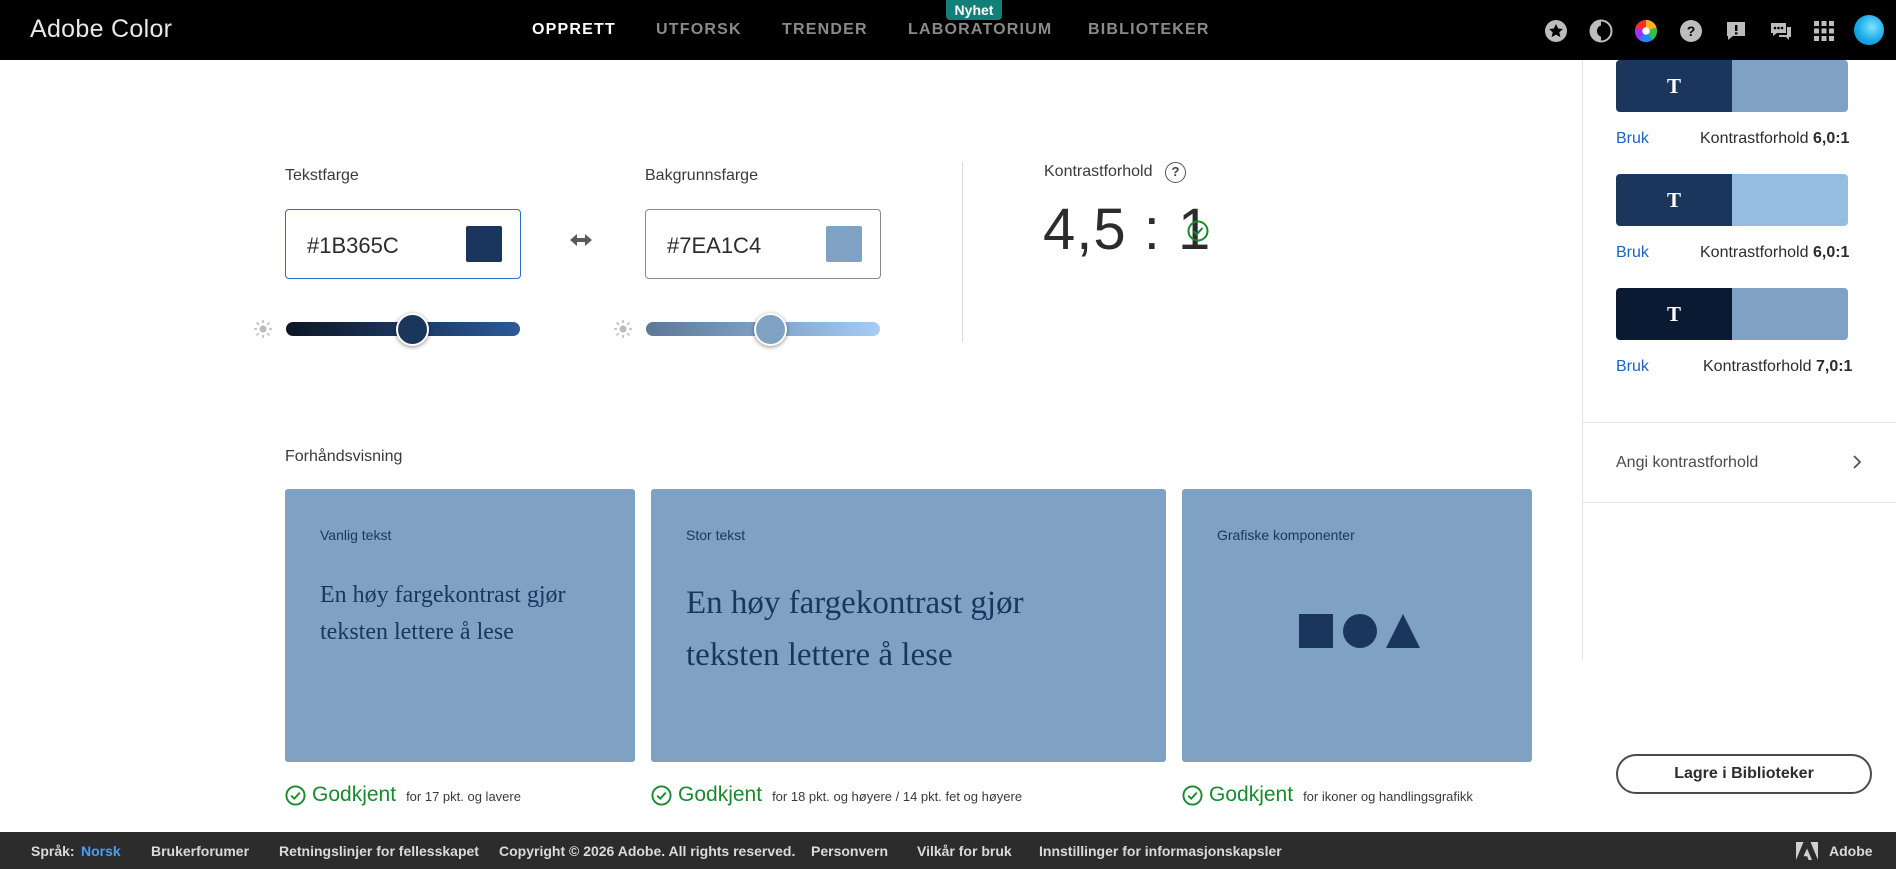 The width and height of the screenshot is (1896, 869). What do you see at coordinates (1807, 853) in the screenshot?
I see `adobe-logo-icon` at bounding box center [1807, 853].